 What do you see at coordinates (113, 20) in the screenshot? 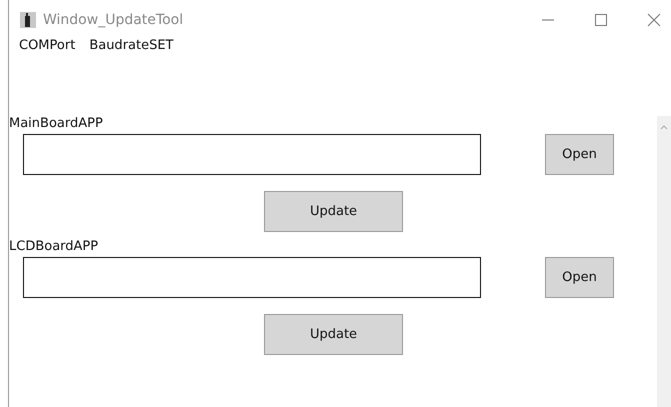
I see `window-title: Window_UpdateTool` at bounding box center [113, 20].